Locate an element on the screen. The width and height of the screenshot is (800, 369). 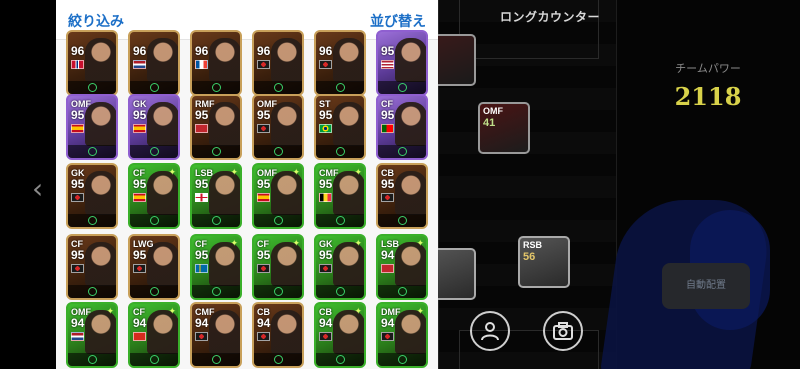
player-card: CMF 95 ✦ is located at coordinates (340, 196).